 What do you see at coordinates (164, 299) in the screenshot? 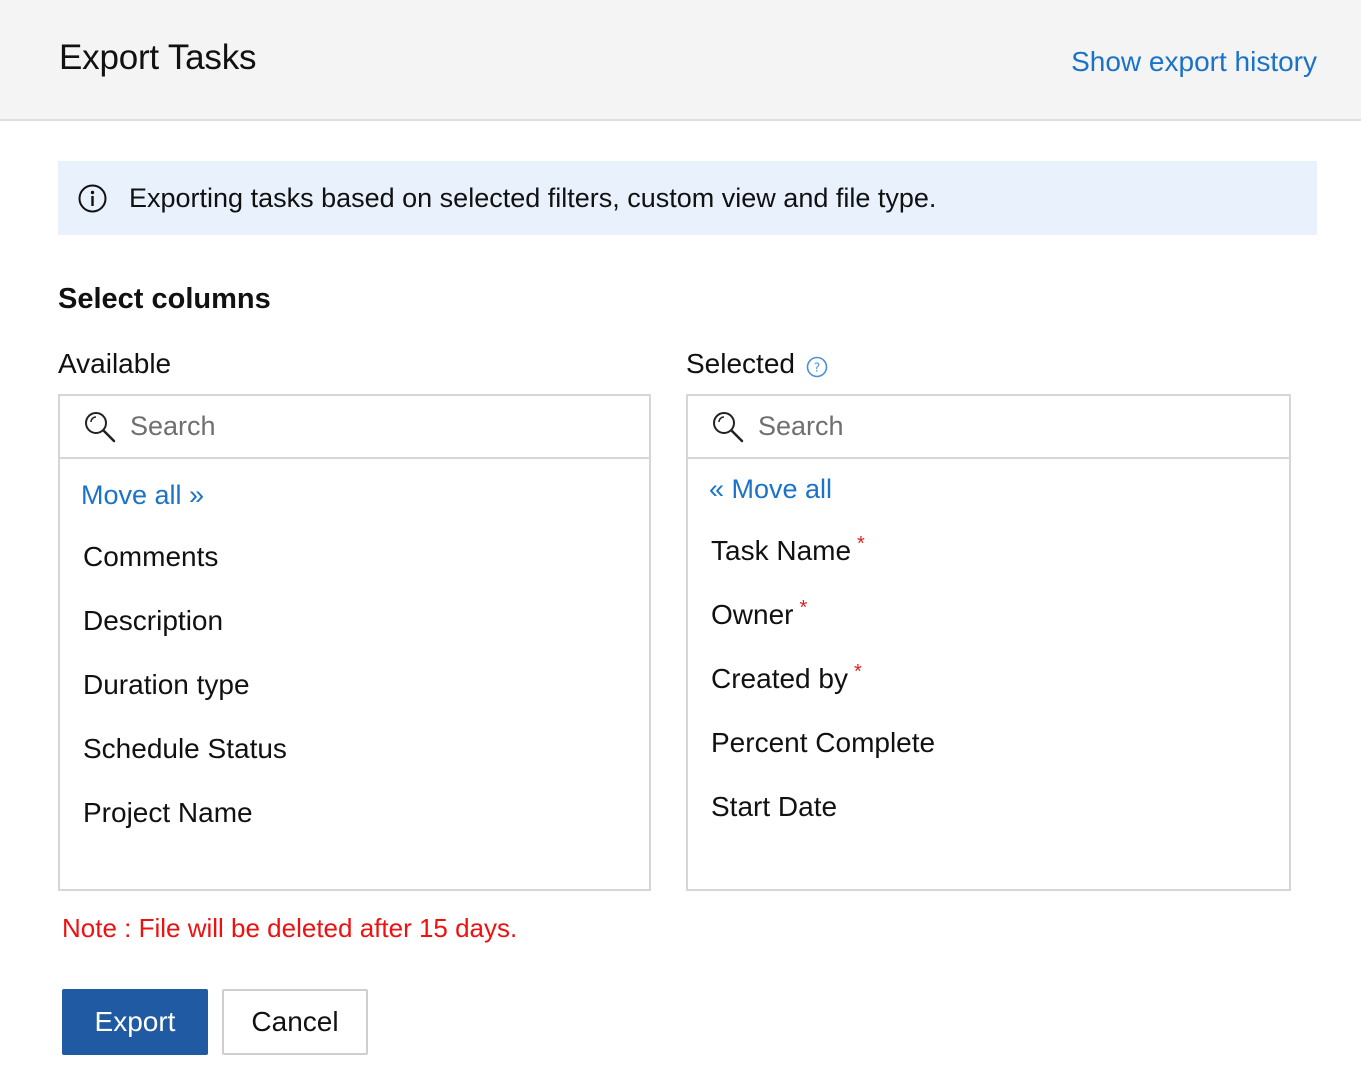
I see `section-title: Select columns` at bounding box center [164, 299].